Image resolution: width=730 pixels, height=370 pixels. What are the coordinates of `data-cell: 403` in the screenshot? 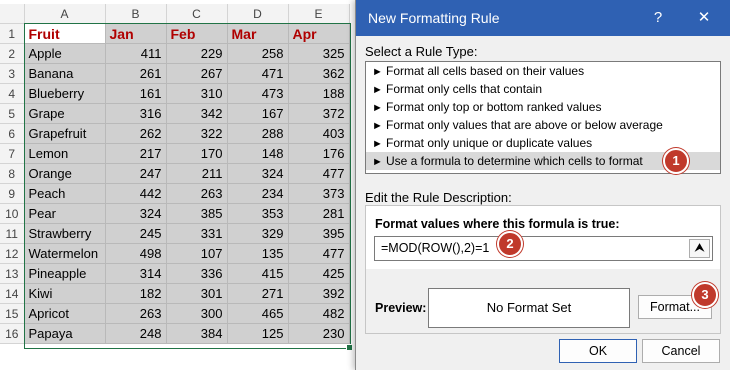 It's located at (319, 133).